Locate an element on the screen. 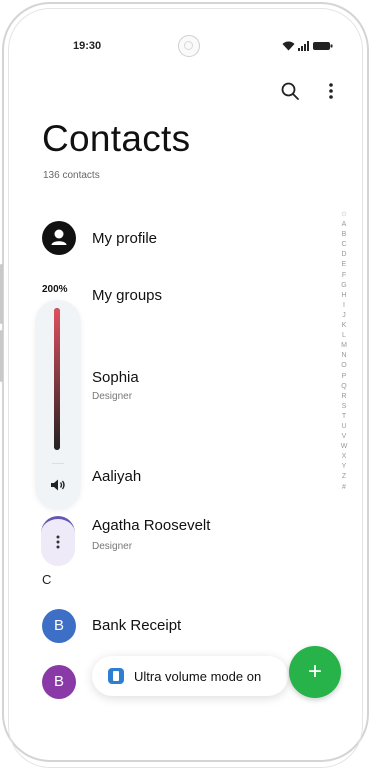  signal-icon is located at coordinates (303, 46).